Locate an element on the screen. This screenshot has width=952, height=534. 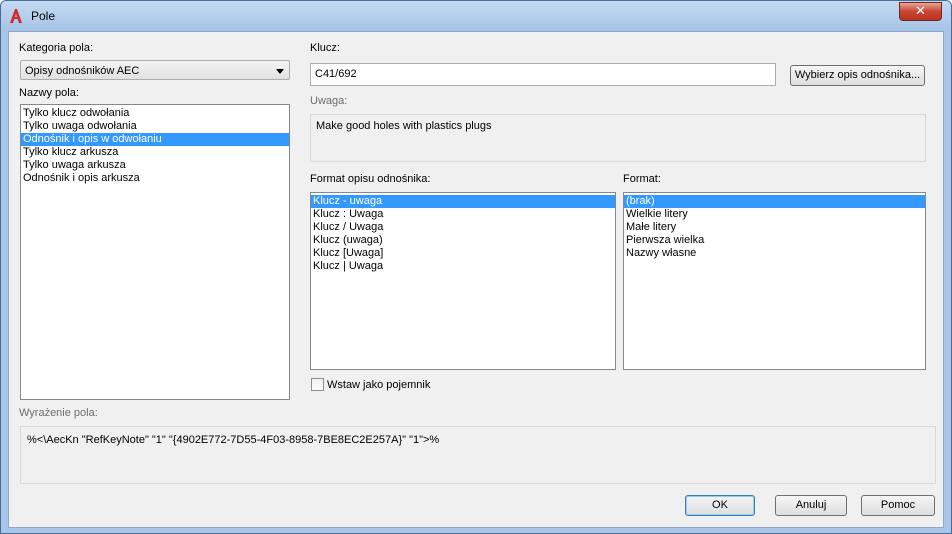
category-label: Kategoria pola: is located at coordinates (56, 48).